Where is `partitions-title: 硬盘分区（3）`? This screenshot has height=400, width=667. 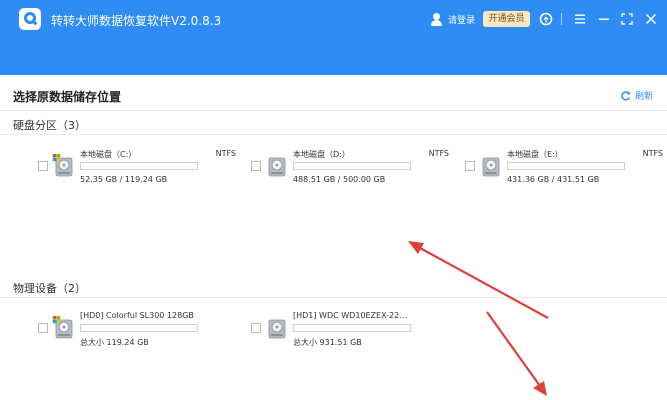 partitions-title: 硬盘分区（3） is located at coordinates (49, 125).